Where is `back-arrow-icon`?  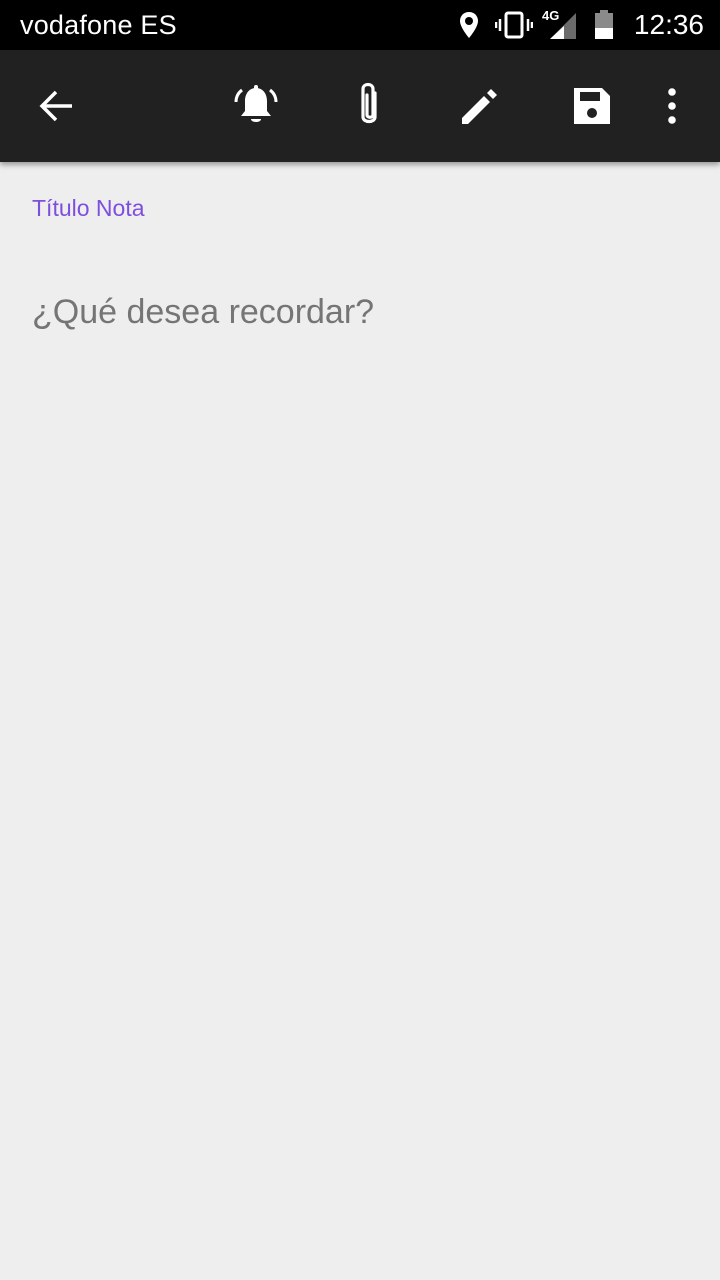 back-arrow-icon is located at coordinates (55, 106).